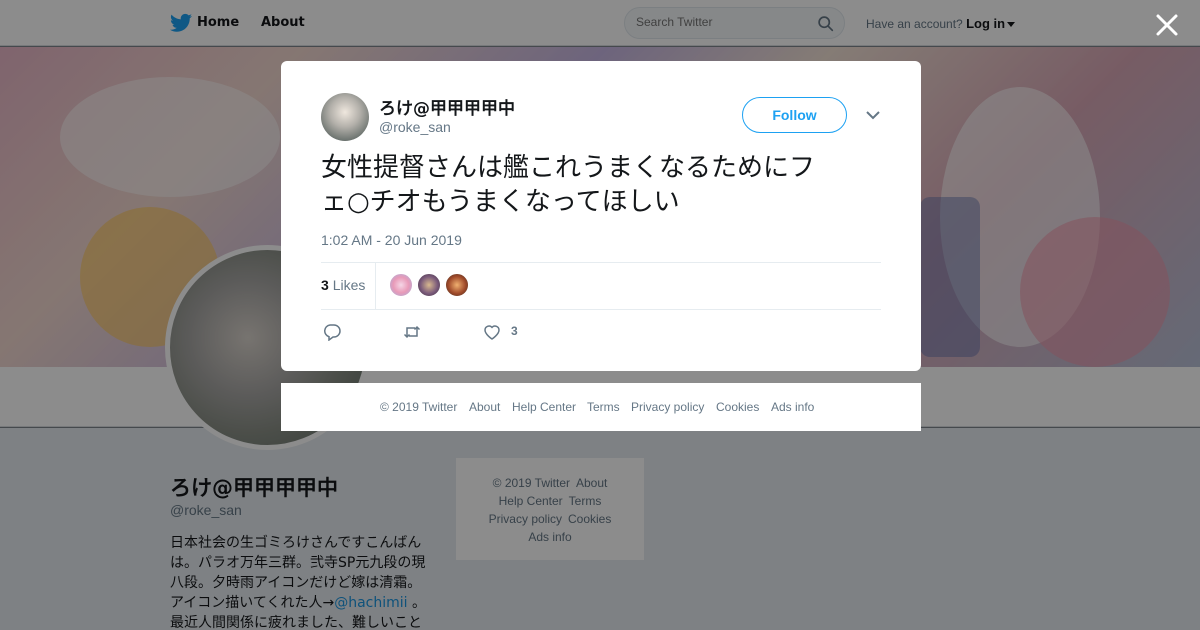  I want to click on tweet-timestamp: 1:02 AM - 20 Jun 2019, so click(391, 240).